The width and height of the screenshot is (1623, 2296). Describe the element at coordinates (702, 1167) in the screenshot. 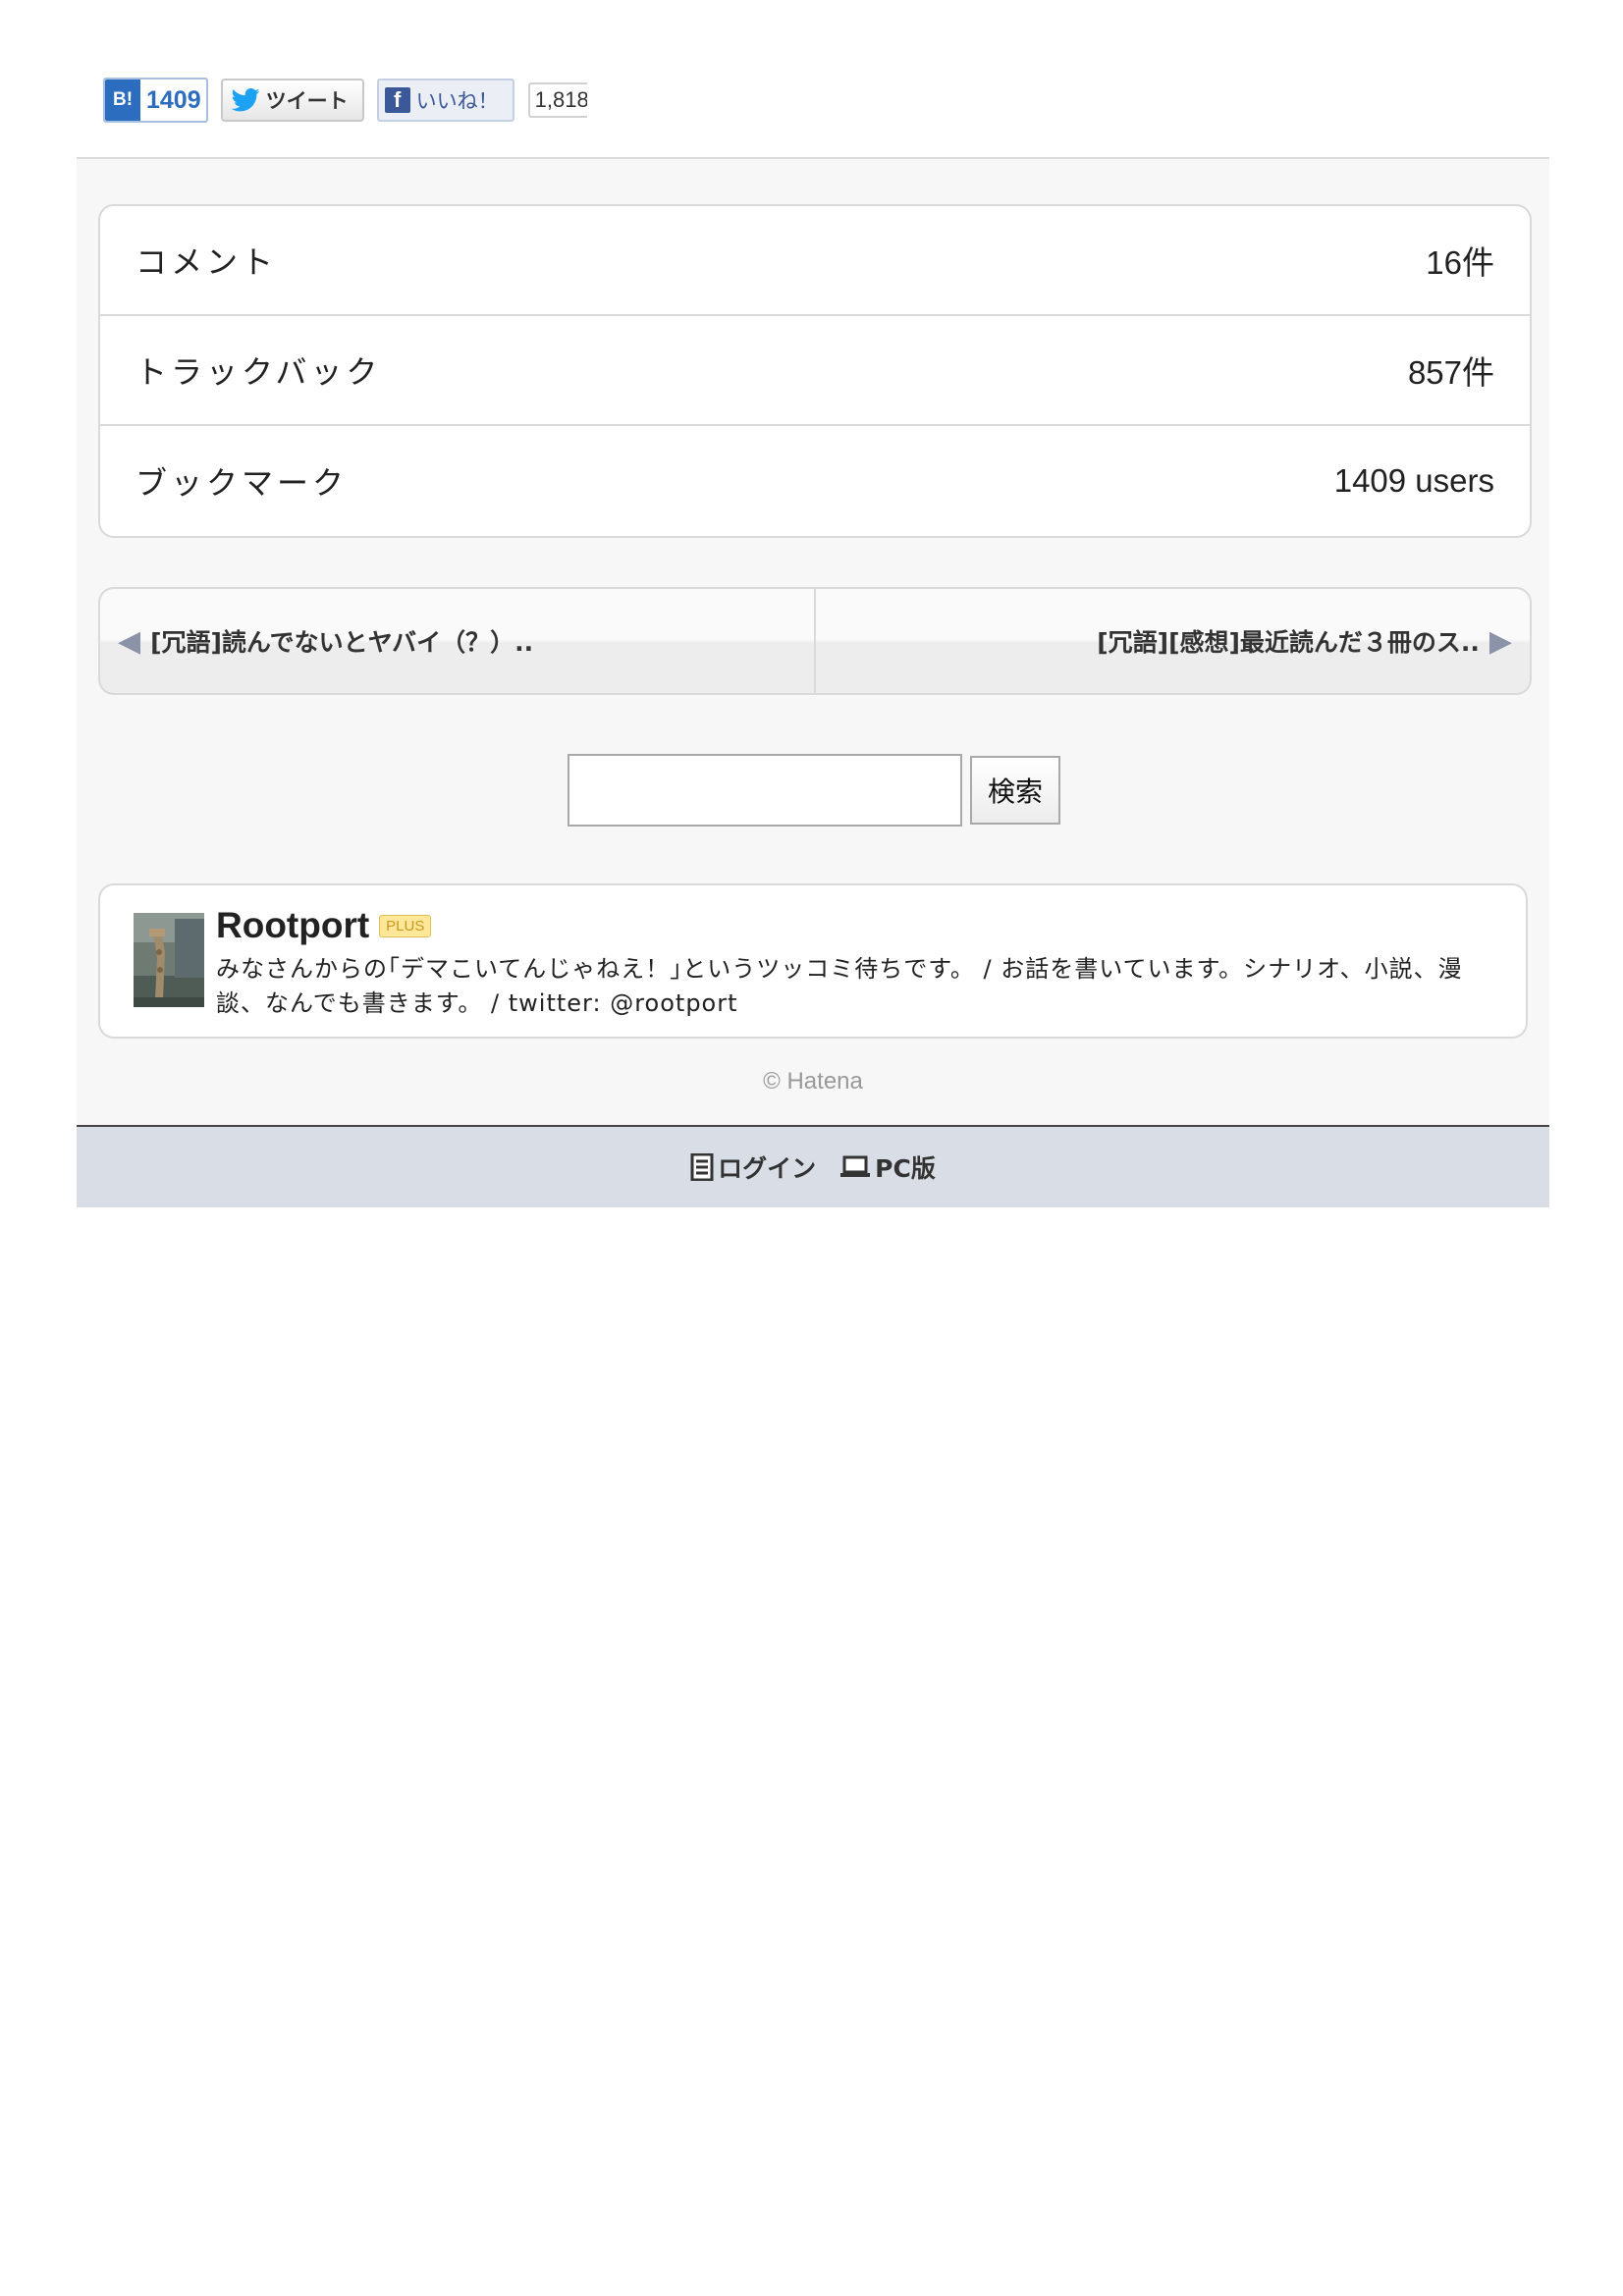

I see `notebook-icon` at that location.